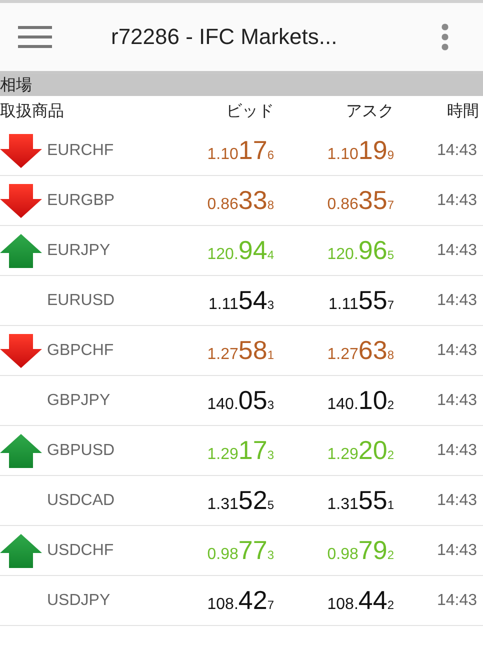  What do you see at coordinates (78, 601) in the screenshot?
I see `symbol-name: USDJPY` at bounding box center [78, 601].